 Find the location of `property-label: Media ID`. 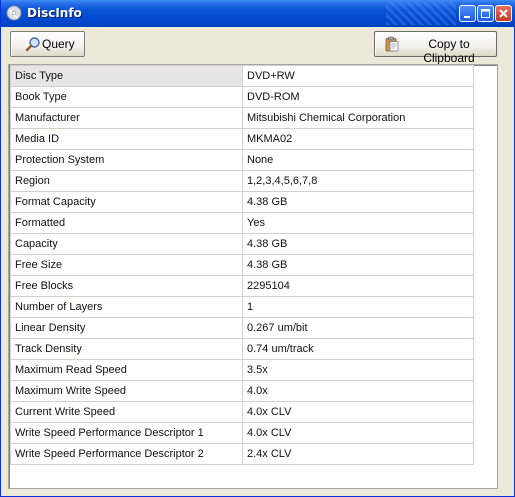

property-label: Media ID is located at coordinates (126, 139).